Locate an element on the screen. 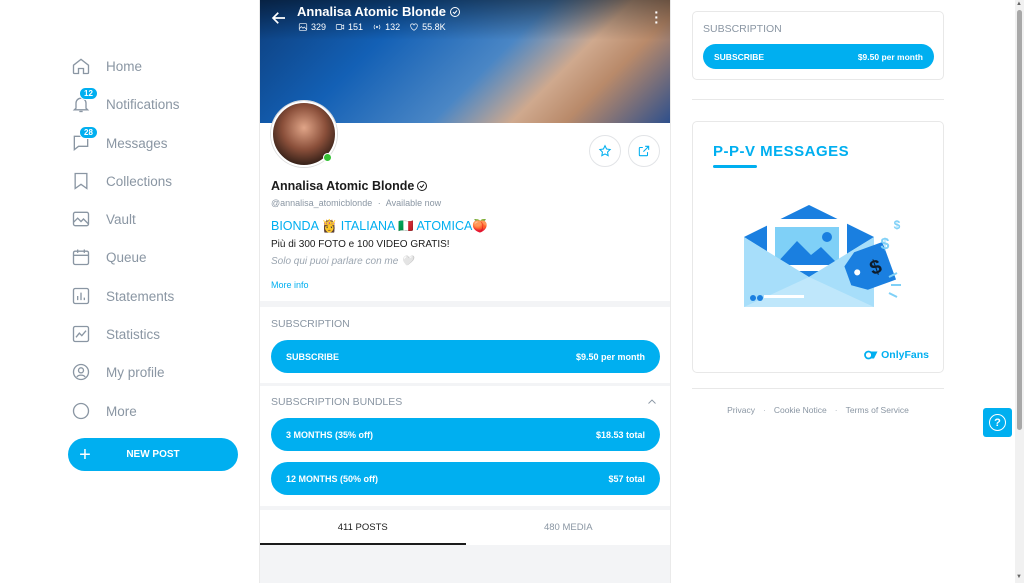  likes-count: 55.8K is located at coordinates (434, 27).